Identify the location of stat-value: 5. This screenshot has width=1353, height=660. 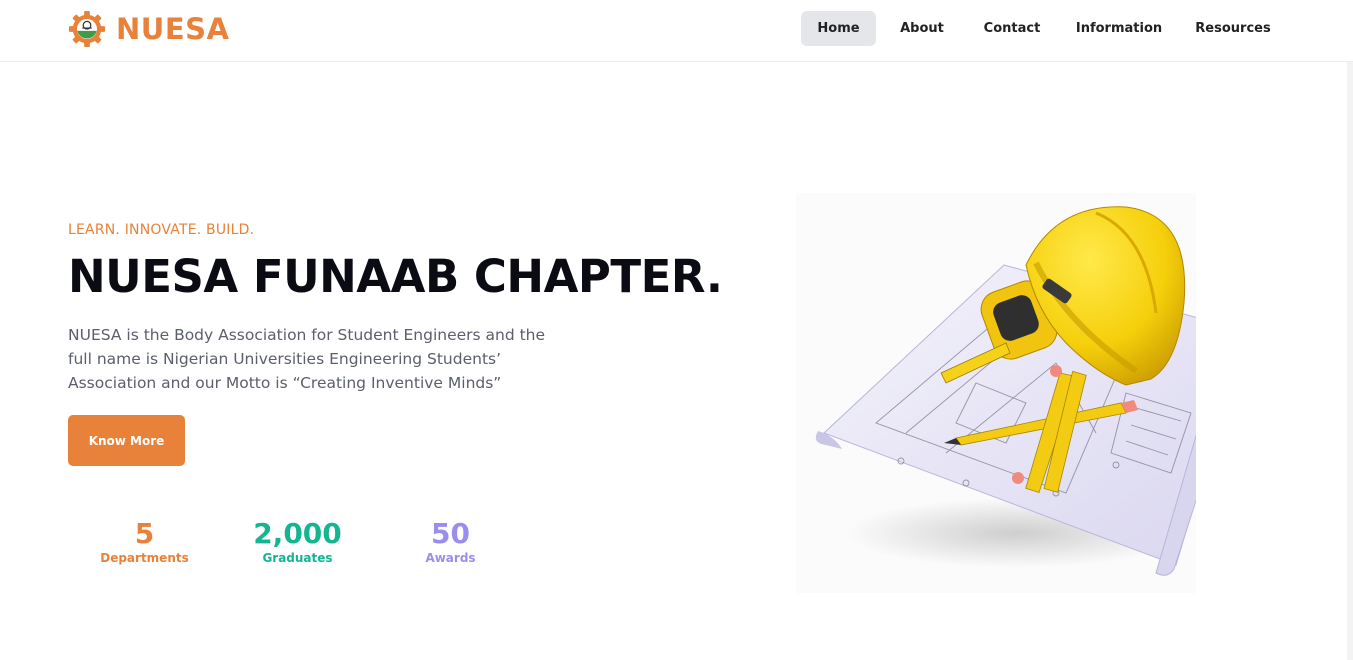
(144, 533).